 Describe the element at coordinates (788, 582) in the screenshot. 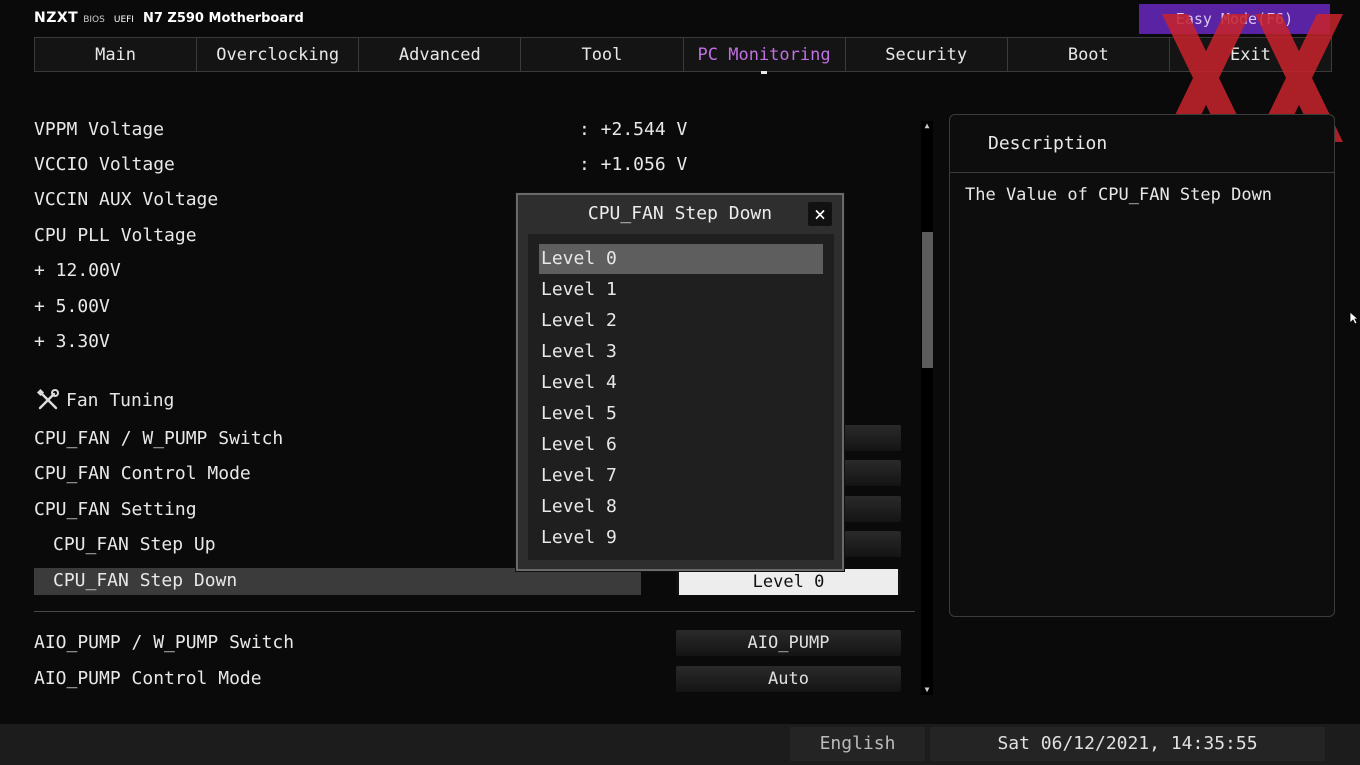

I see `cpu-fan-step-down-field: Level 0` at that location.